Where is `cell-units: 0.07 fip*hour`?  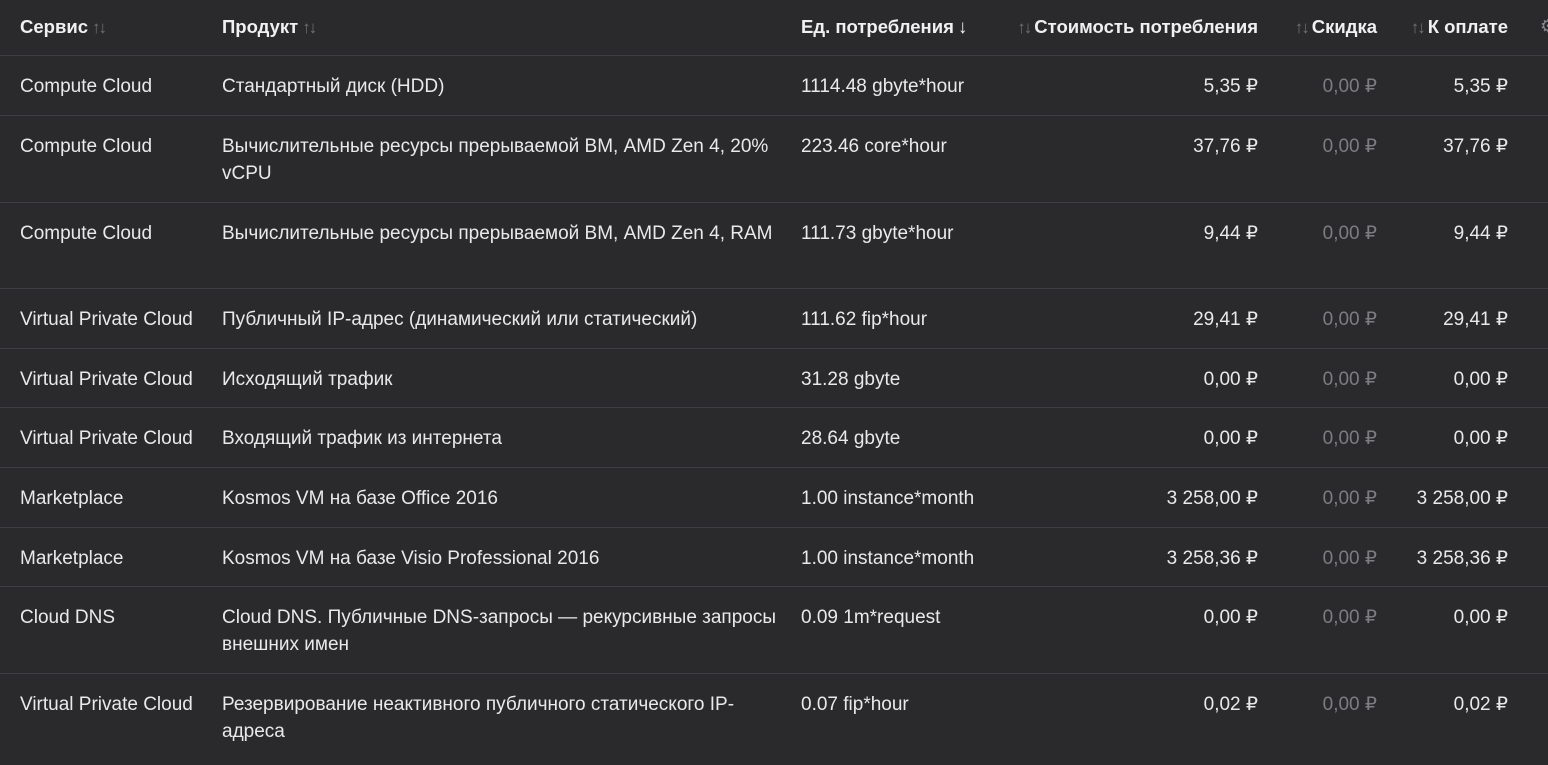 cell-units: 0.07 fip*hour is located at coordinates (855, 704).